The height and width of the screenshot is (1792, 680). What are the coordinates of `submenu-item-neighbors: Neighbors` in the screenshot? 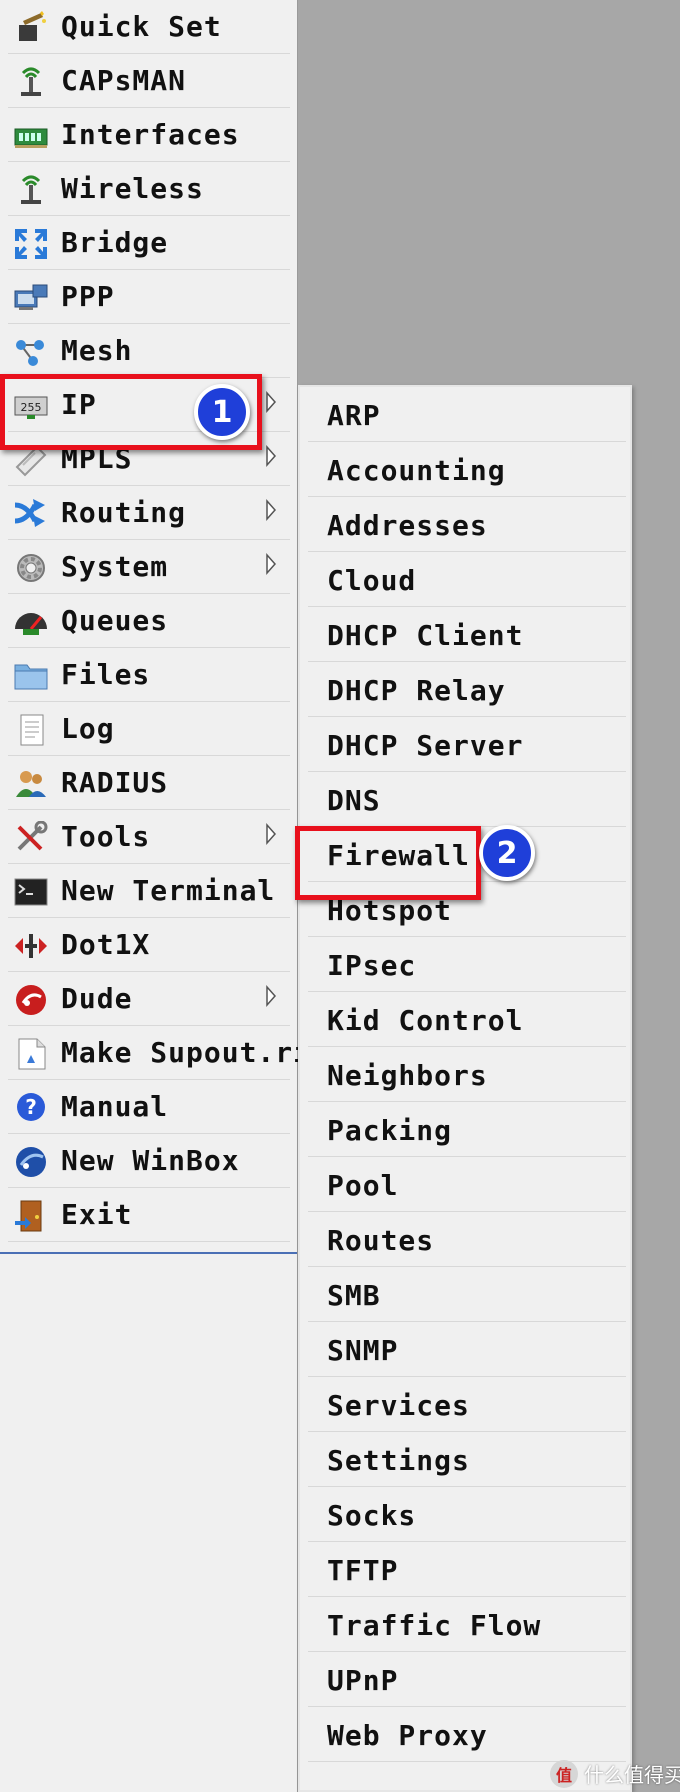 It's located at (467, 1074).